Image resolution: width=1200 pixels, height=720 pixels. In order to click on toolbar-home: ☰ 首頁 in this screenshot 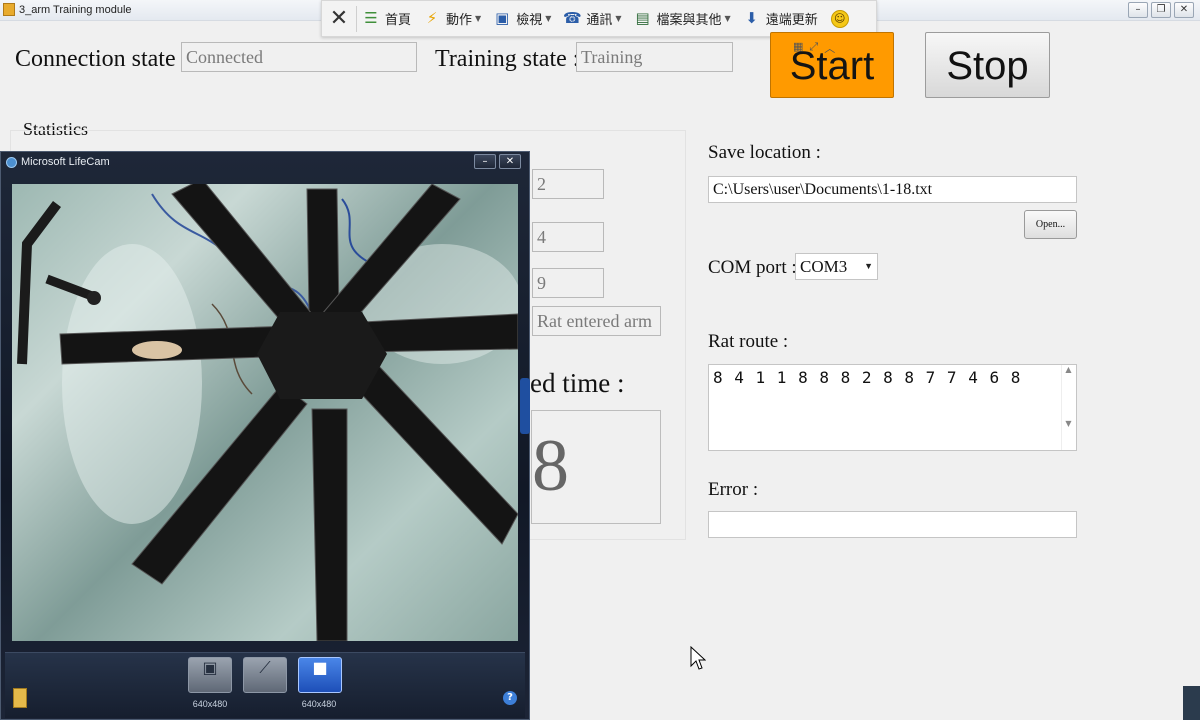, I will do `click(386, 19)`.